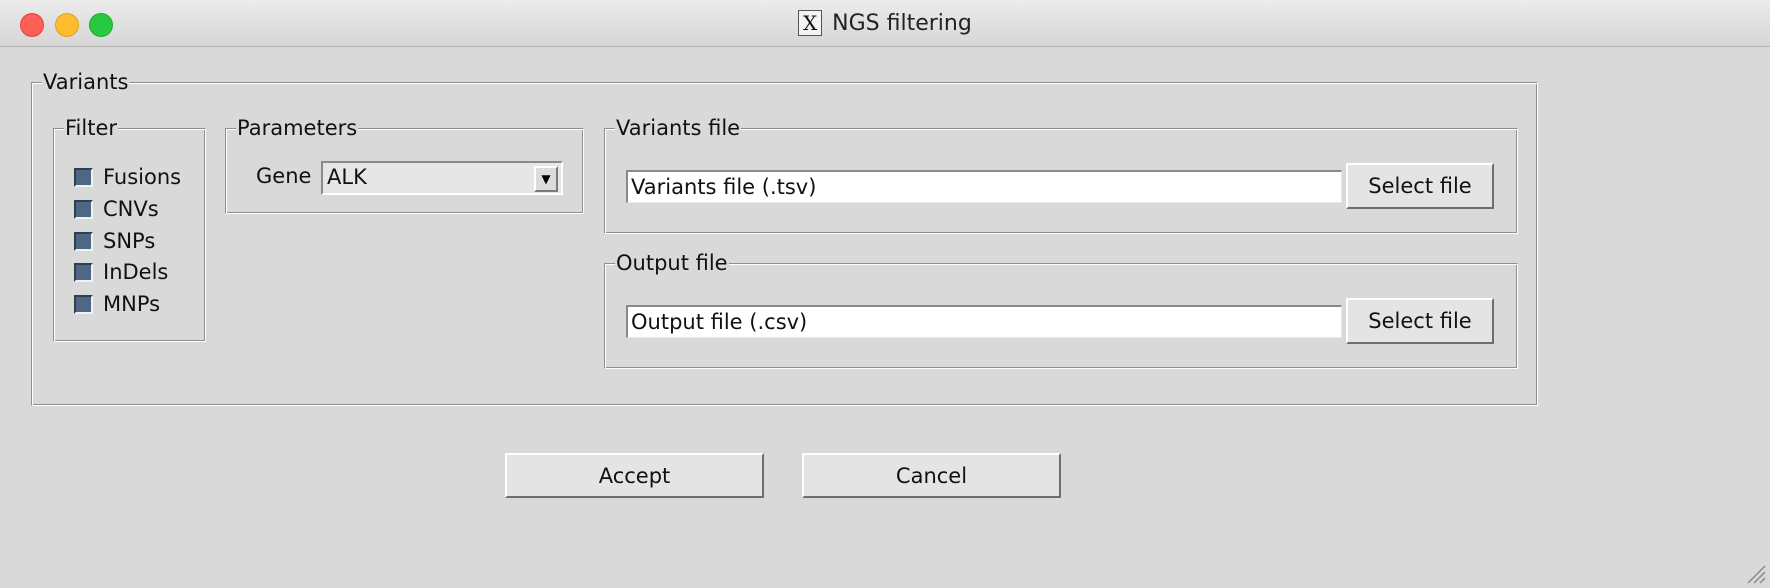 This screenshot has height=588, width=1770. I want to click on filter-group: Filter Fusions CNVs SNPs InDels MNPs, so click(129, 228).